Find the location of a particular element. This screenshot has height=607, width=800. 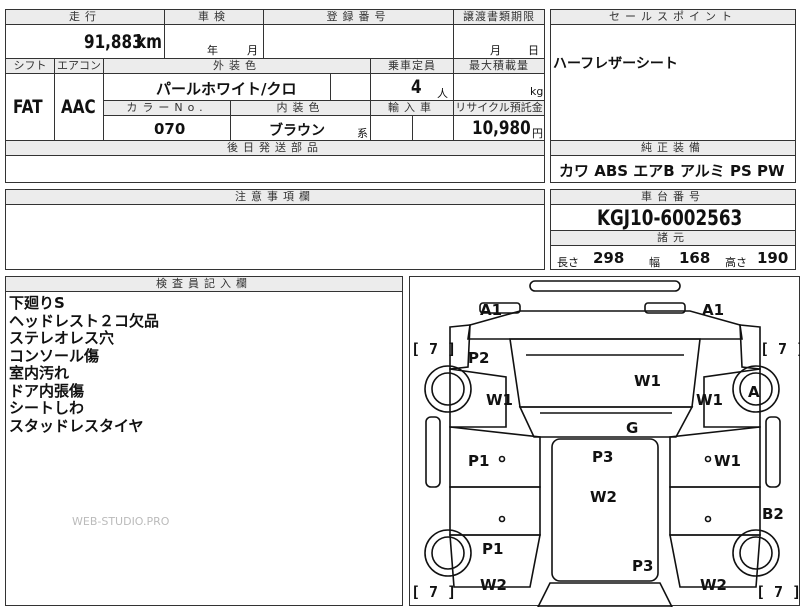

transfer-day: 日 is located at coordinates (533, 50).